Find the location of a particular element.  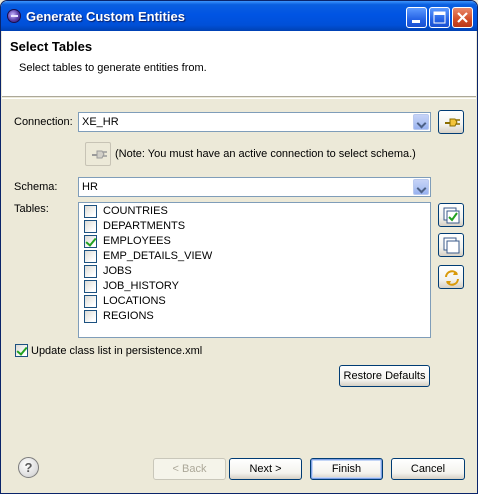

update-class-list-checkbox is located at coordinates (21, 350).